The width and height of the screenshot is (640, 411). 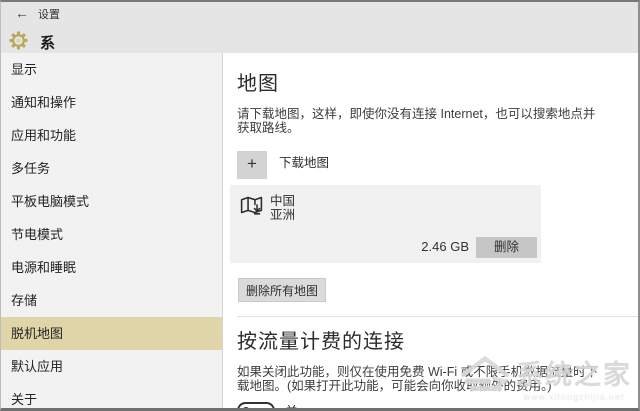 What do you see at coordinates (437, 316) in the screenshot?
I see `section-divider` at bounding box center [437, 316].